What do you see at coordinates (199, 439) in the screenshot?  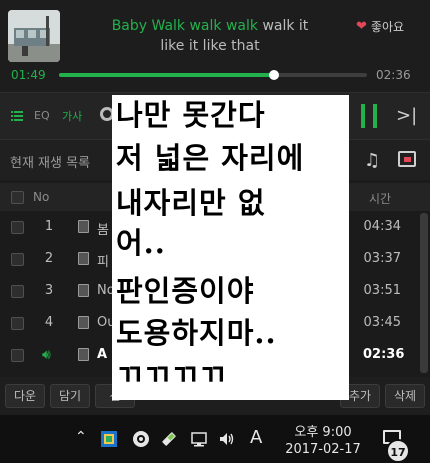 I see `network-icon` at bounding box center [199, 439].